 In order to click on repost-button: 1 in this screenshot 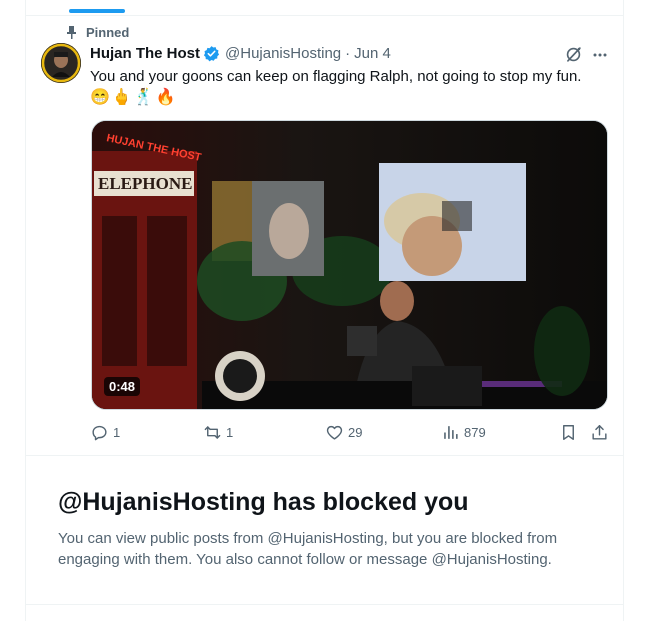, I will do `click(218, 432)`.